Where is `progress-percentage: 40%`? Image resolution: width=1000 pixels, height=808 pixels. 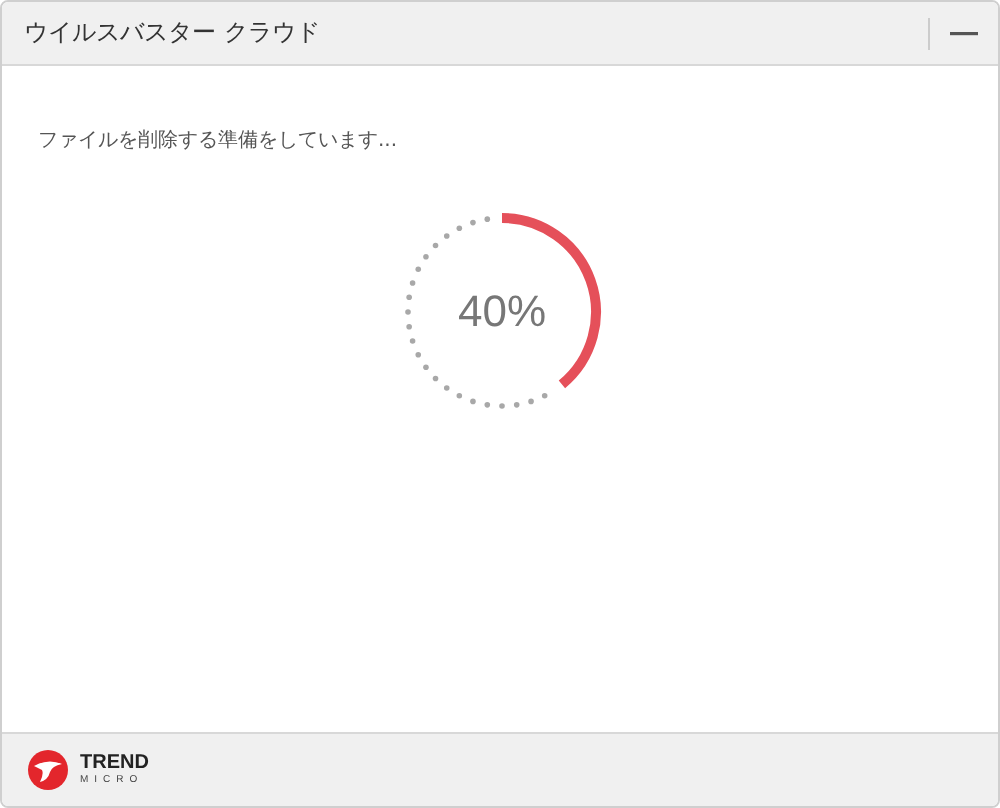
progress-percentage: 40% is located at coordinates (502, 312).